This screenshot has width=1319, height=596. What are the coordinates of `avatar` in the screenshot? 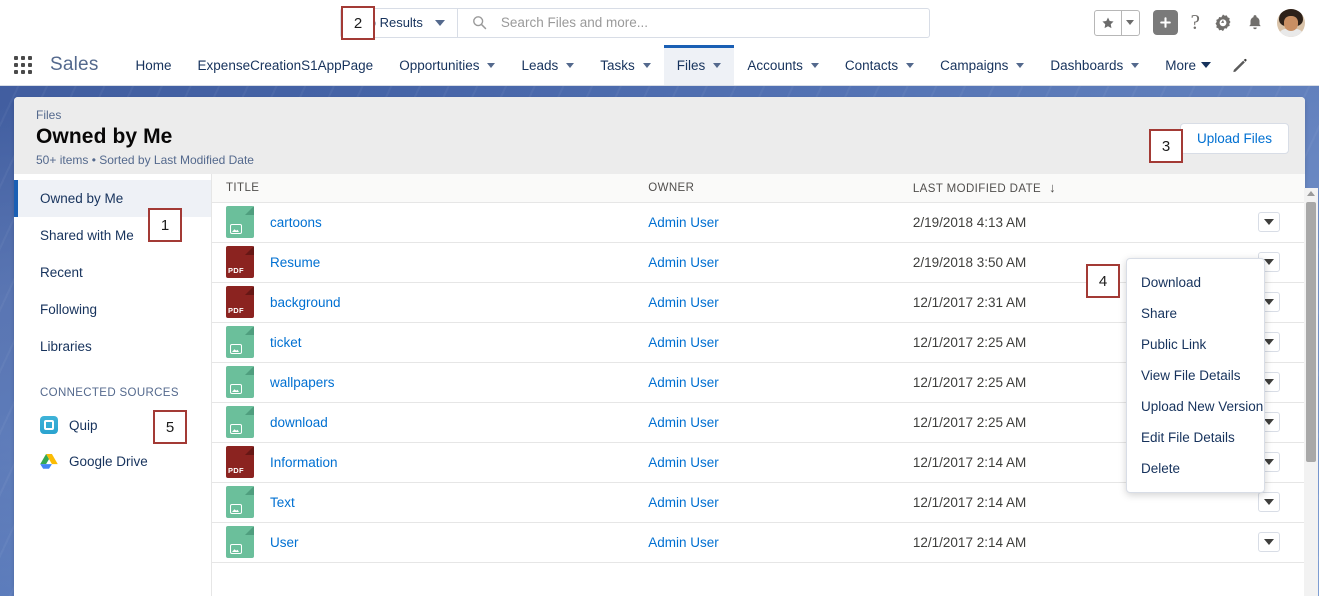 It's located at (1291, 22).